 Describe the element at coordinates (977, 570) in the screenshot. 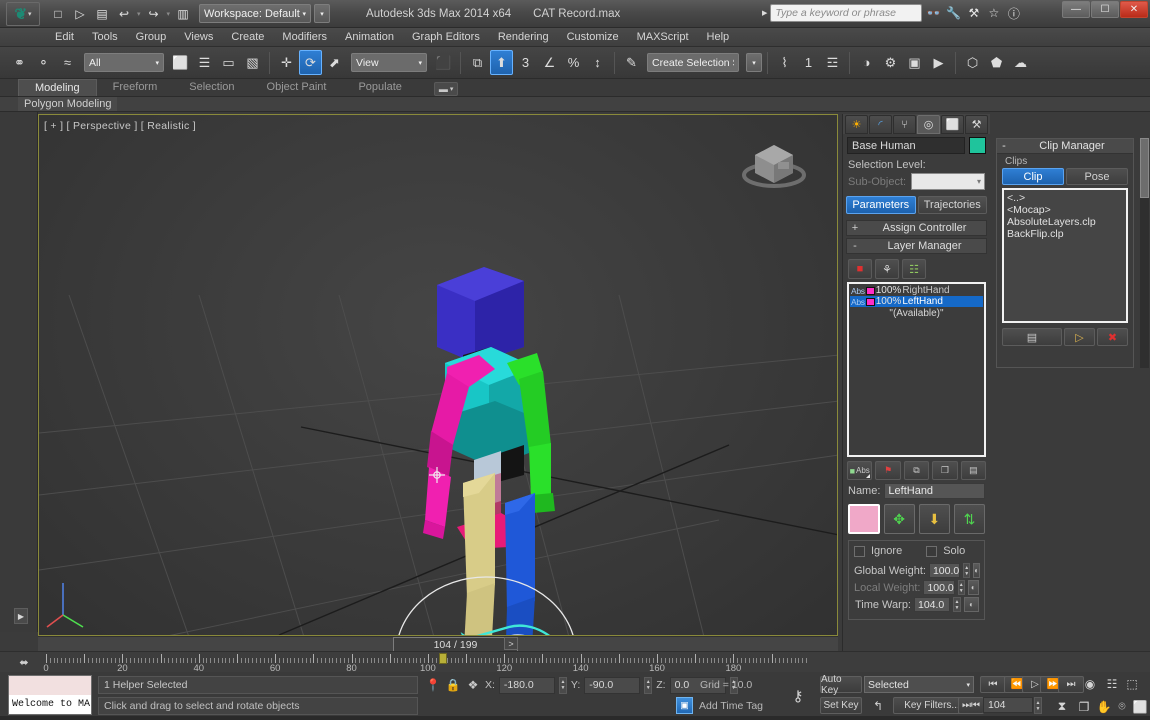

I see `global-weight-animate-button: ◐` at that location.